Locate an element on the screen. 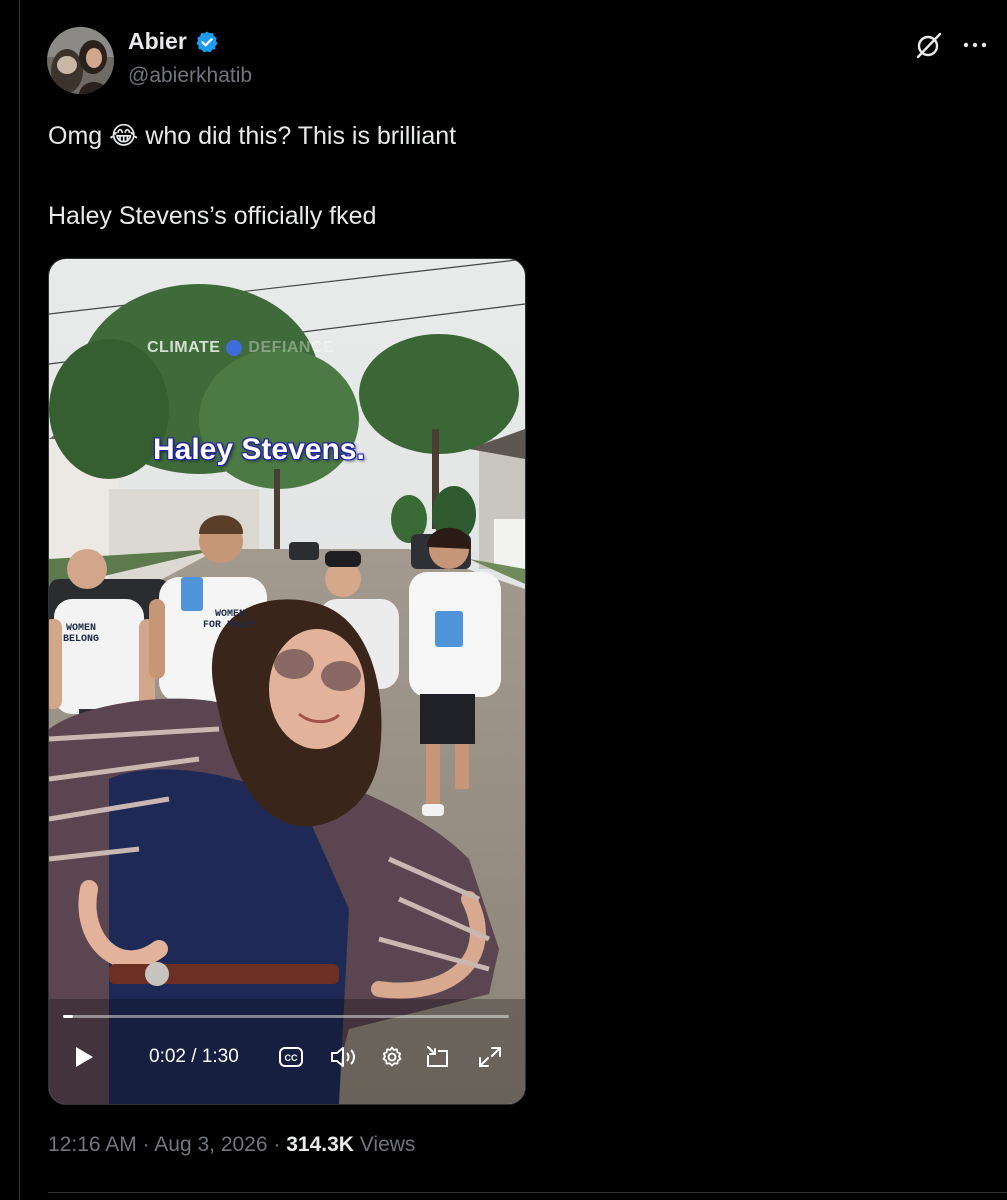  video-progress-fill is located at coordinates (68, 1016).